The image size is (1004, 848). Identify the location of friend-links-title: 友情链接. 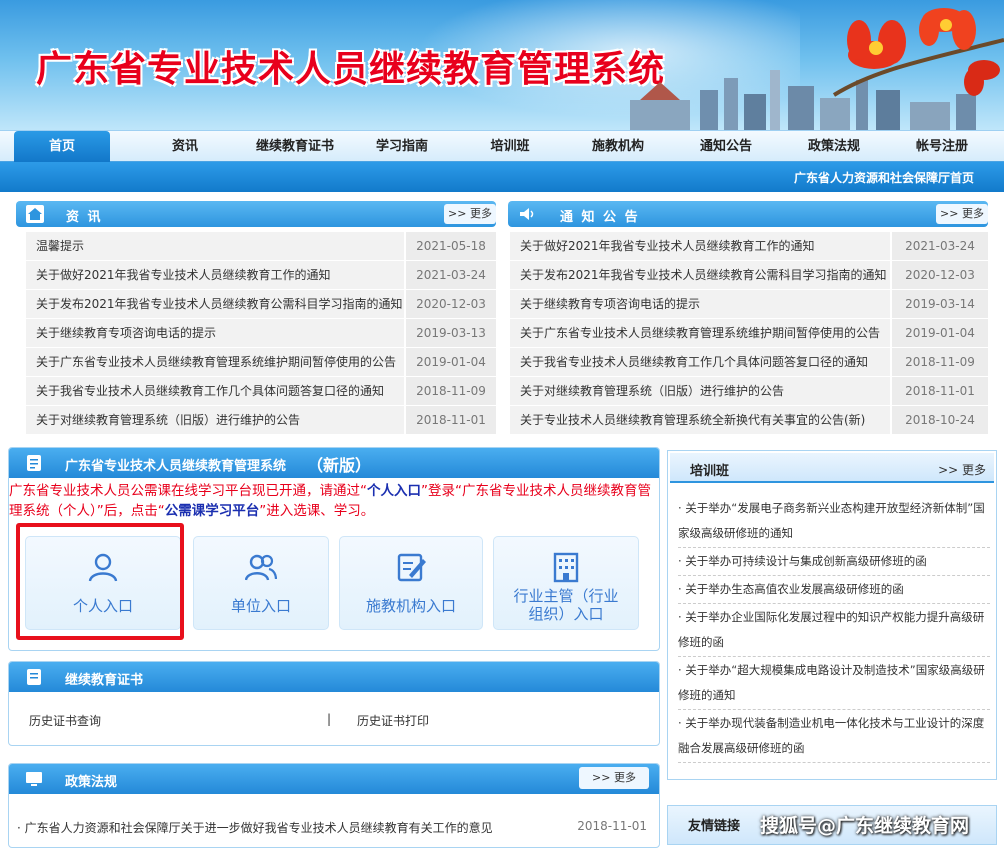
(714, 826).